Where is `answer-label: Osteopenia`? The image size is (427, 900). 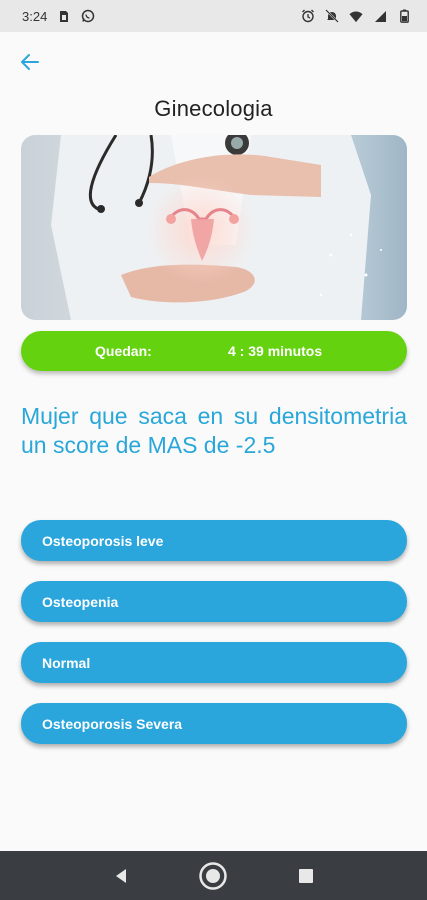
answer-label: Osteopenia is located at coordinates (80, 601).